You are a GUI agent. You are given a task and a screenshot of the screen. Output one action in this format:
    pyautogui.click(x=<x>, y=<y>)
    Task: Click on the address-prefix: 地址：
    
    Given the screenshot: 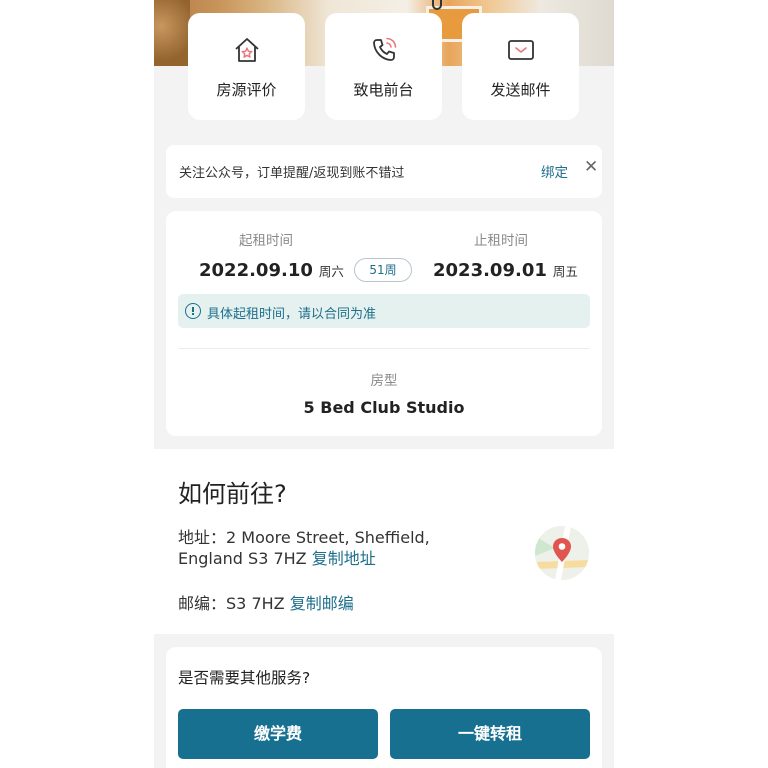 What is the action you would take?
    pyautogui.click(x=202, y=537)
    